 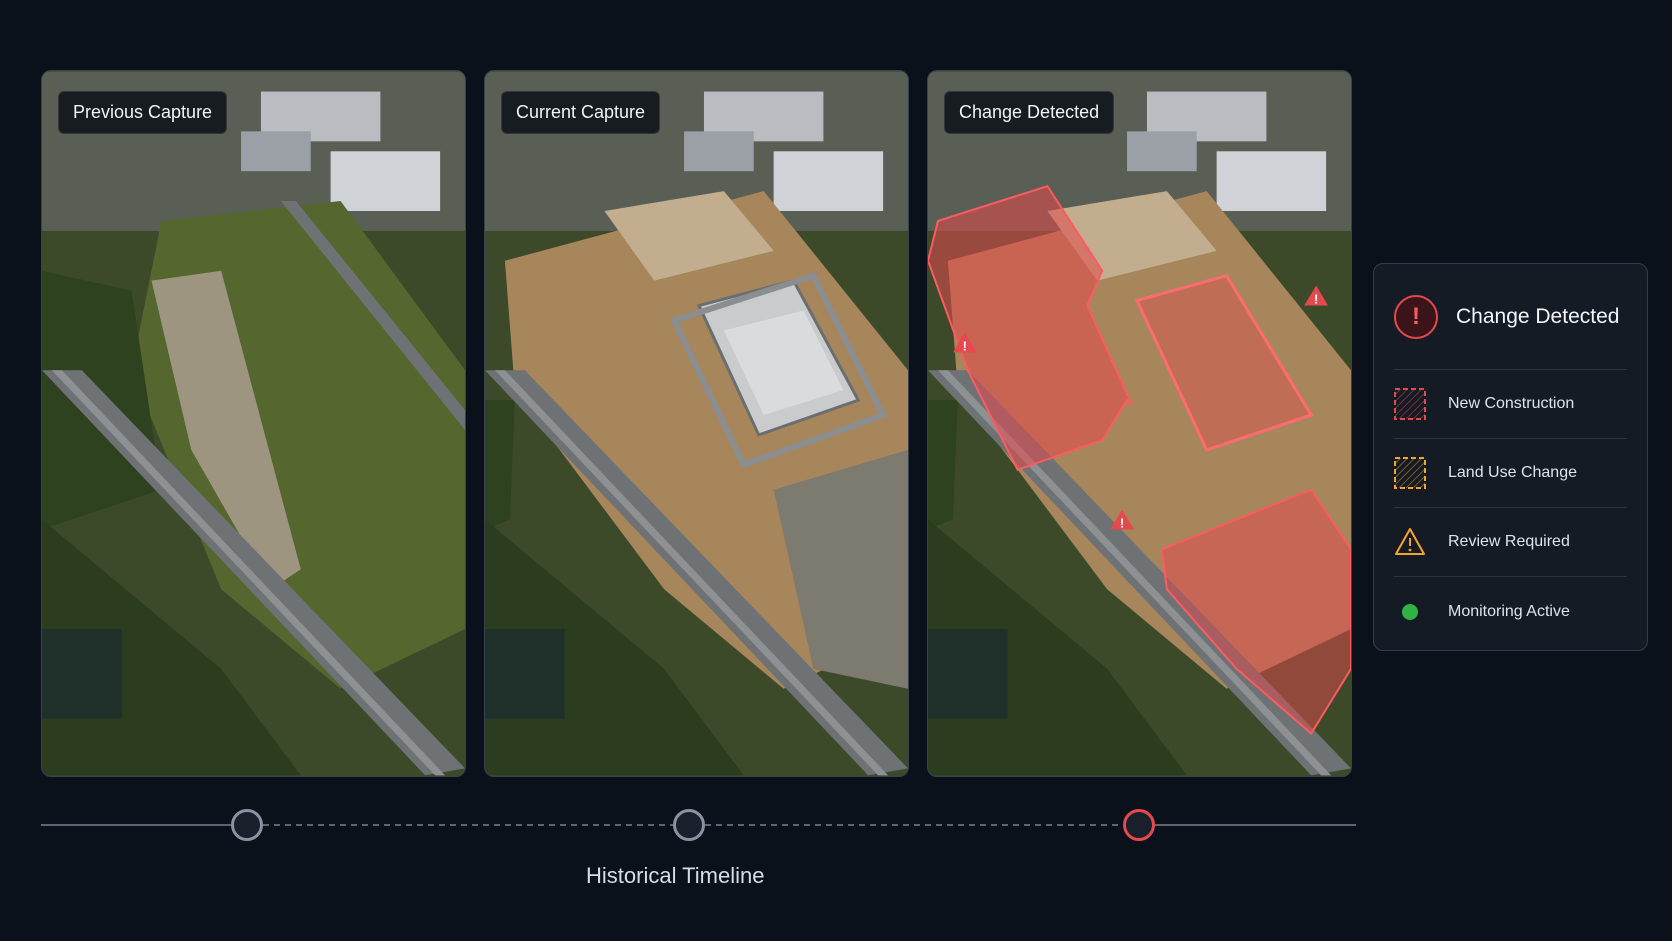 I want to click on dashed-red-hatched-square-icon, so click(x=1410, y=404).